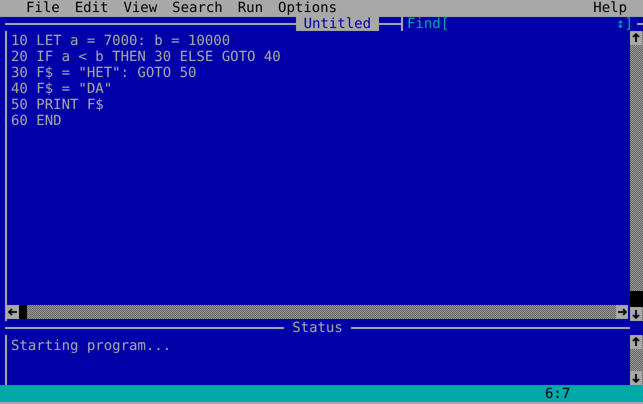  What do you see at coordinates (146, 57) in the screenshot?
I see `code-line: 20 IF a < b THEN 30 ELSE GOTO 40` at bounding box center [146, 57].